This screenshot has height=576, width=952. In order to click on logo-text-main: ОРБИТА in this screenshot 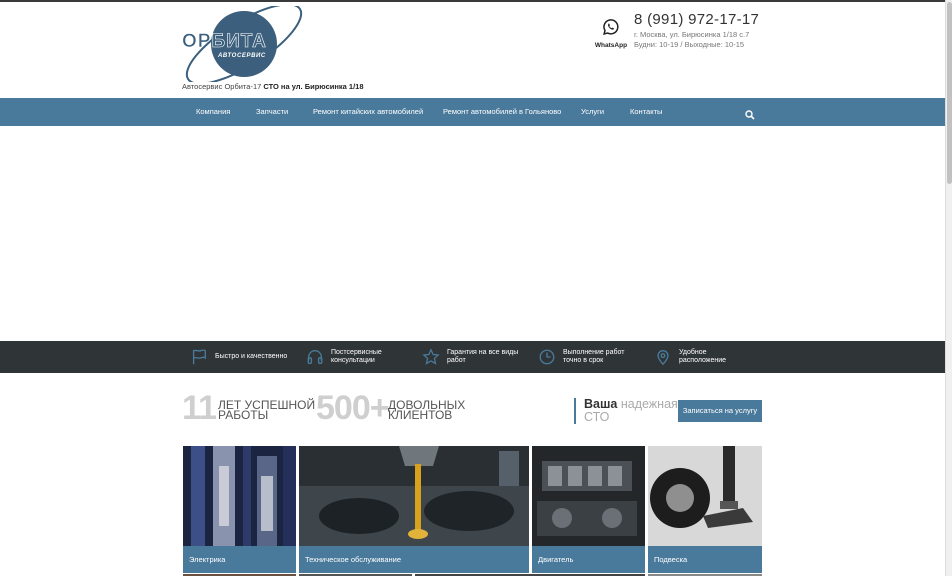, I will do `click(224, 41)`.